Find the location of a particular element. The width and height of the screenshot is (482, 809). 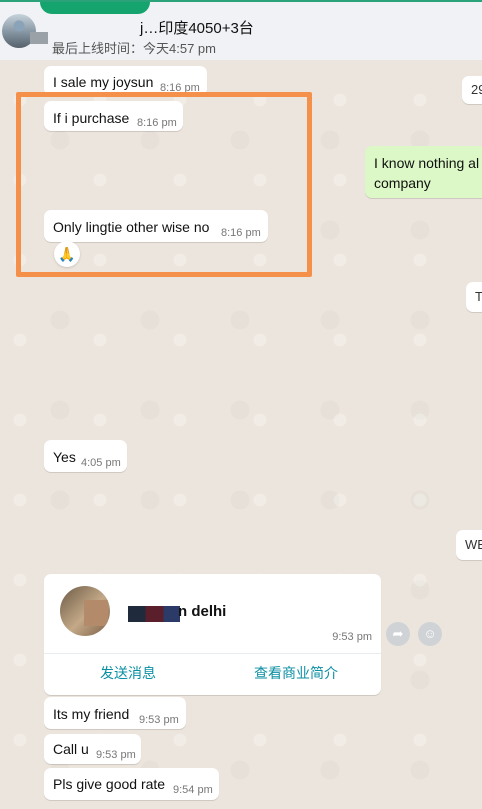

card-avatar is located at coordinates (85, 611).